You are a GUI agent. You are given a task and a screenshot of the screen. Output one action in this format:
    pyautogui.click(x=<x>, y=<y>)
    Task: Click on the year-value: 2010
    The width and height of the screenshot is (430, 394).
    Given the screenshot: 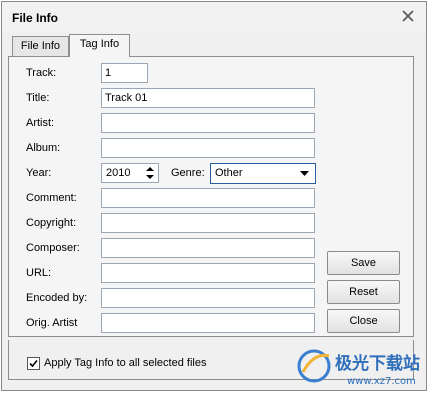 What is the action you would take?
    pyautogui.click(x=118, y=173)
    